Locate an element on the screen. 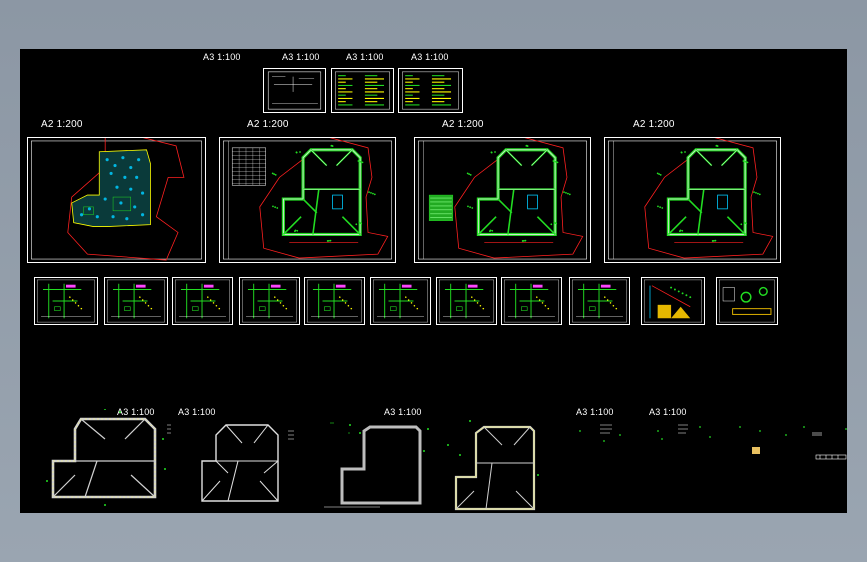 Image resolution: width=867 pixels, height=562 pixels. sheet-a2-site-plan is located at coordinates (116, 200).